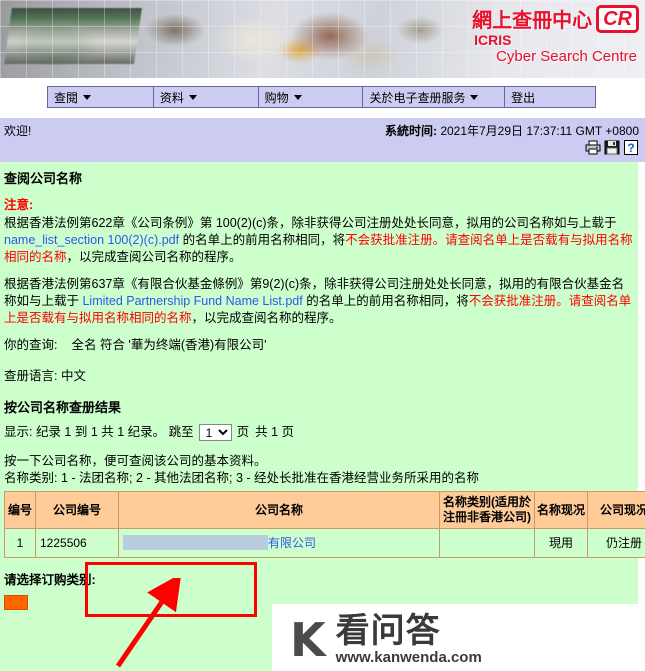  What do you see at coordinates (561, 510) in the screenshot?
I see `col-header-name-status: 名称现况` at bounding box center [561, 510].